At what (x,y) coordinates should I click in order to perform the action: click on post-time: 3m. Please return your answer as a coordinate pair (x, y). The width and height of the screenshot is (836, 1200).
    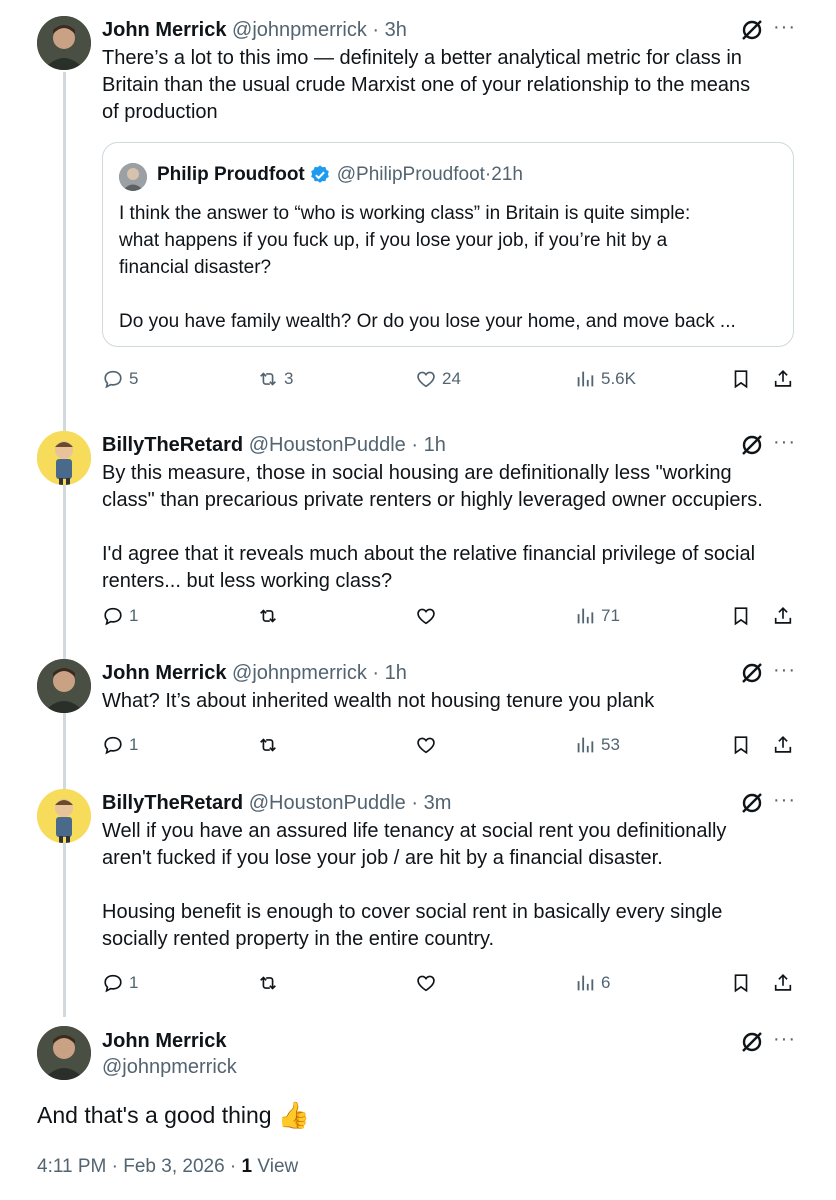
    Looking at the image, I should click on (438, 803).